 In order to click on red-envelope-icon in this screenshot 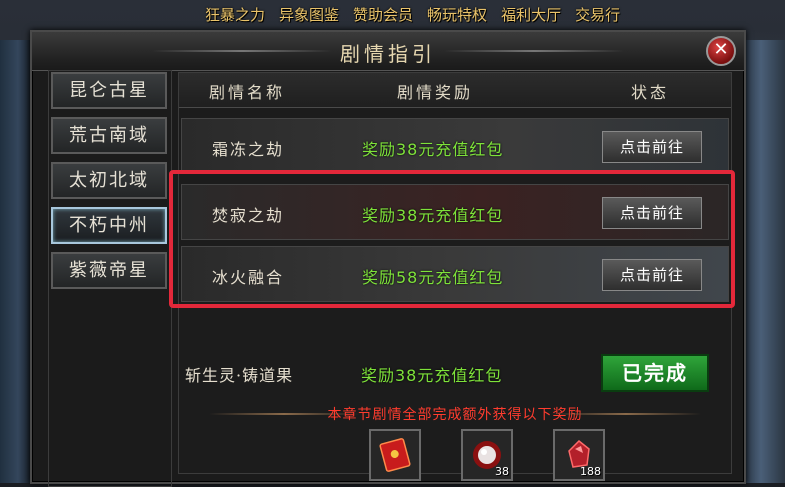, I will do `click(395, 455)`.